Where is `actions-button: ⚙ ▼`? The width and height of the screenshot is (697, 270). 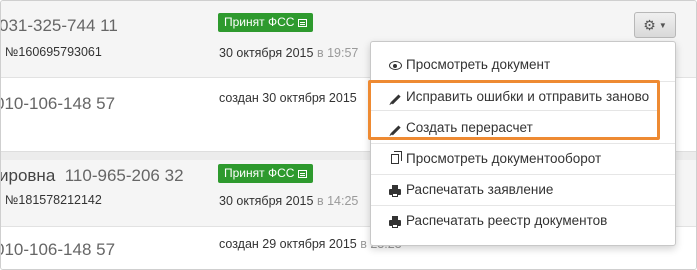 actions-button: ⚙ ▼ is located at coordinates (655, 25).